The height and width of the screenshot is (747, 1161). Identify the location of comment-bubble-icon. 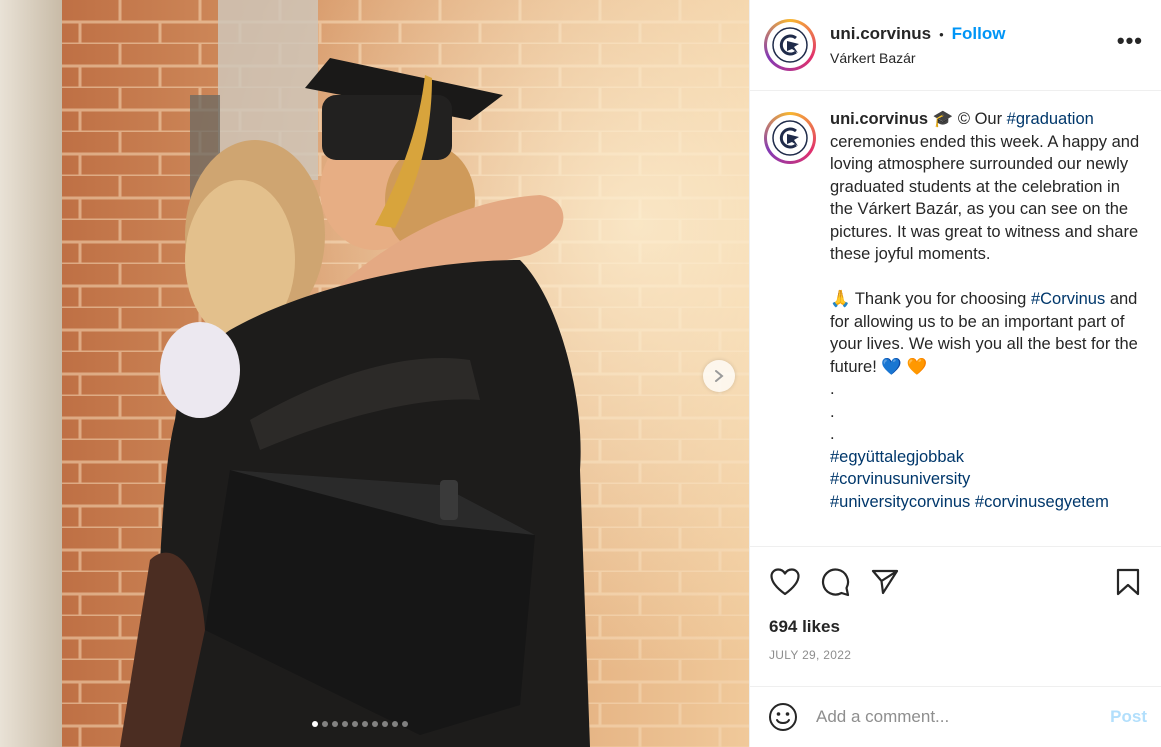
(835, 582).